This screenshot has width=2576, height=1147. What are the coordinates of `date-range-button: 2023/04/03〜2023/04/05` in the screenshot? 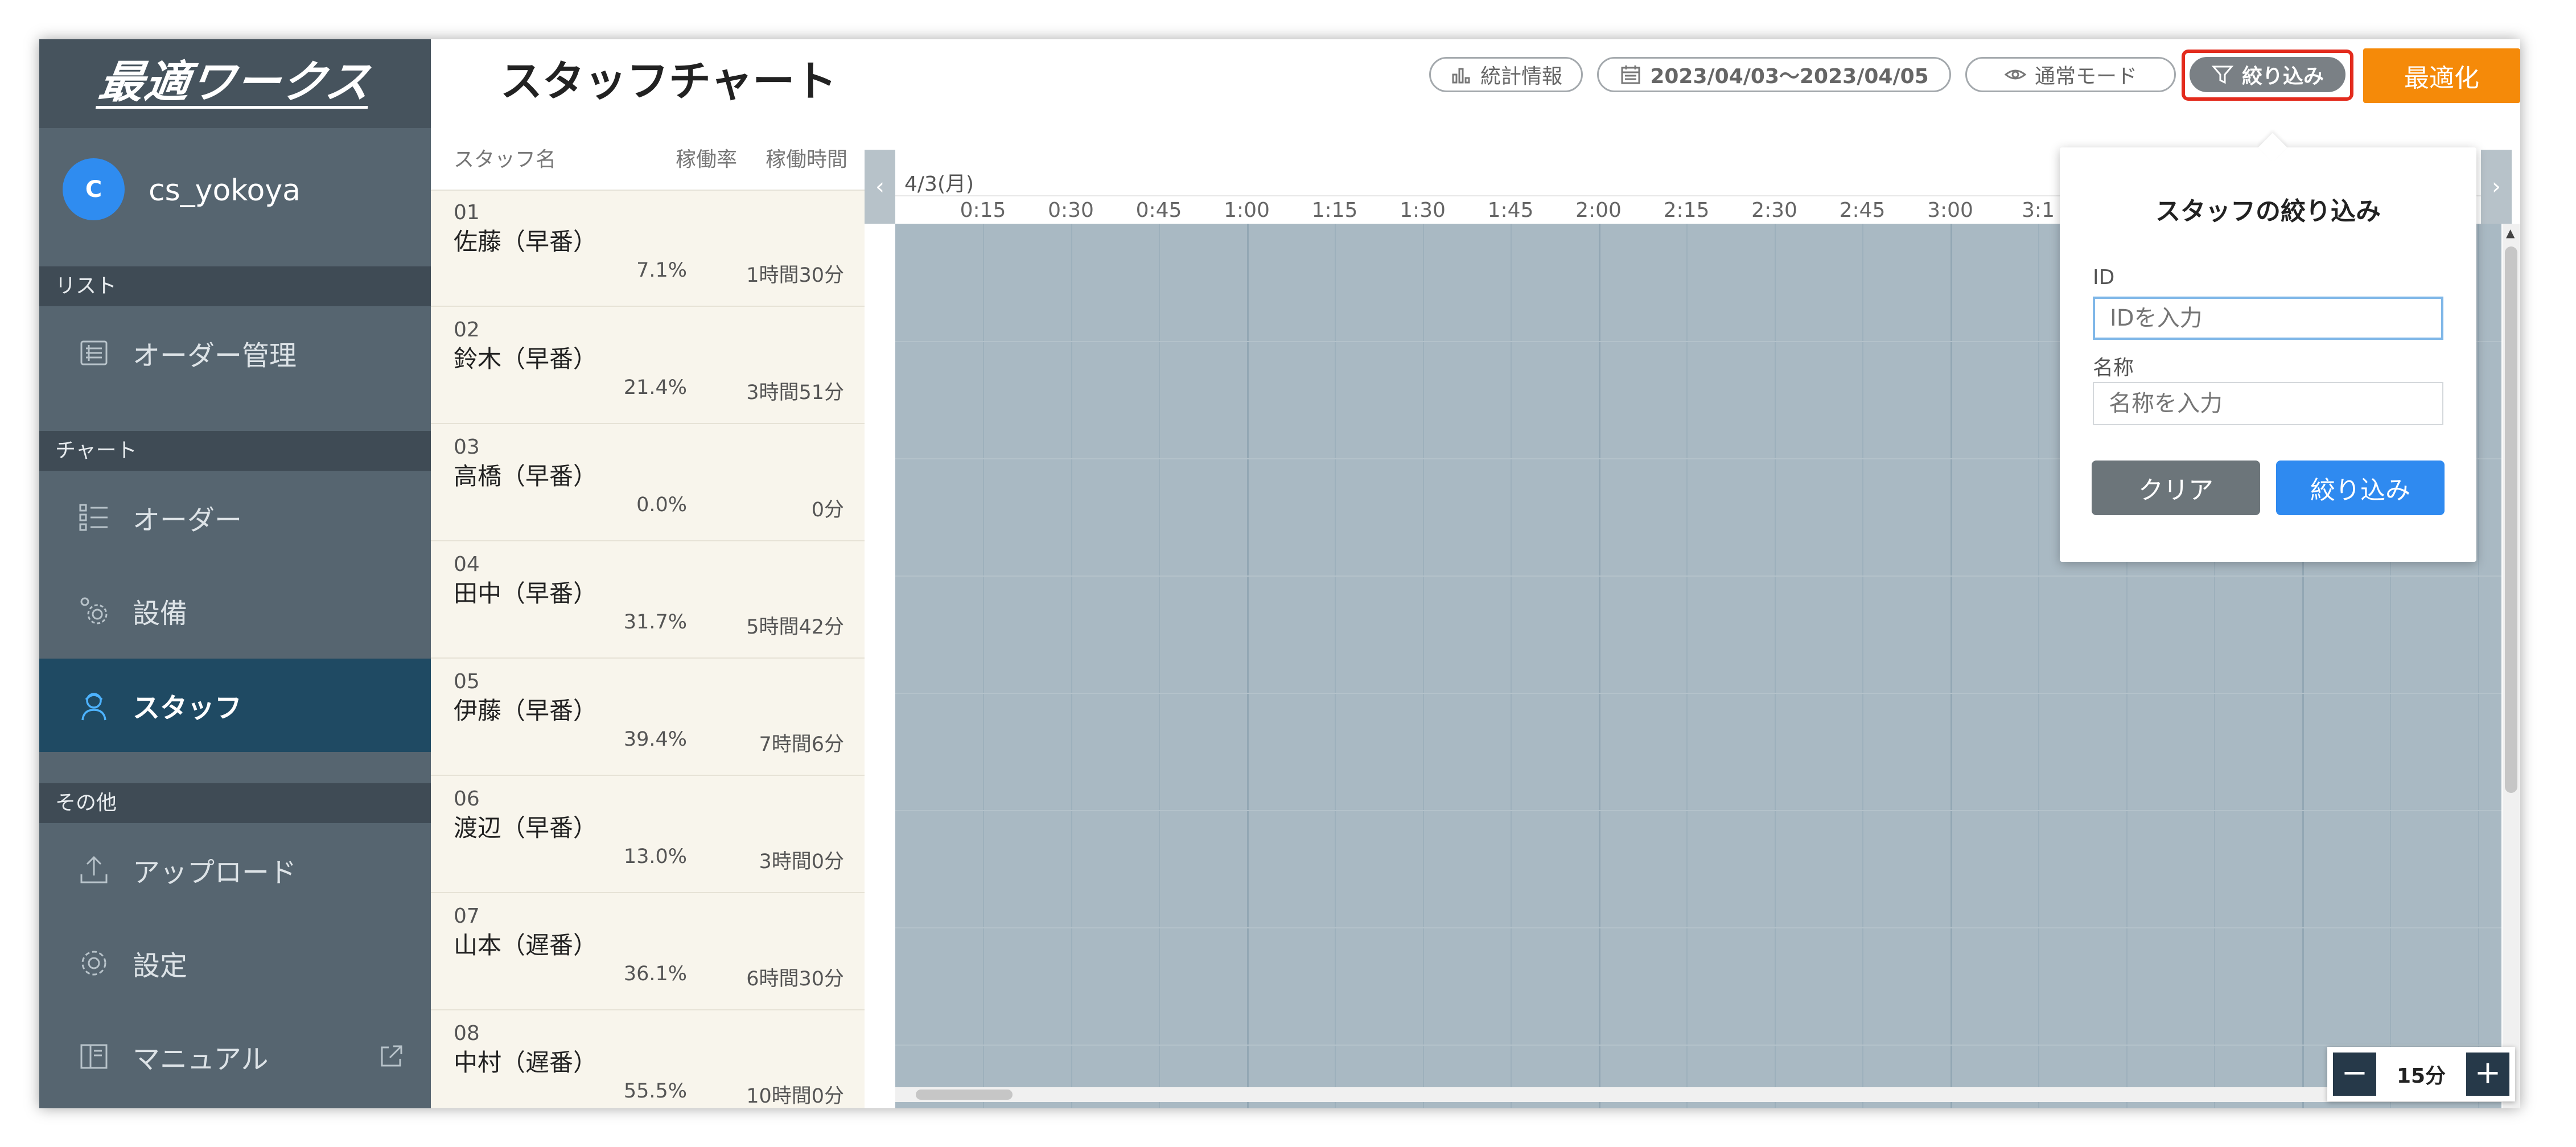 It's located at (1774, 74).